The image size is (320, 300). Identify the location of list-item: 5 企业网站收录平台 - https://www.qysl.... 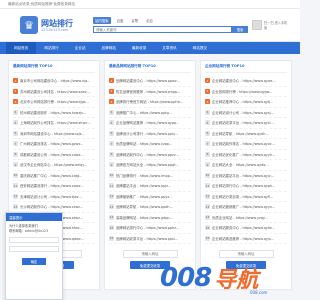
(246, 123).